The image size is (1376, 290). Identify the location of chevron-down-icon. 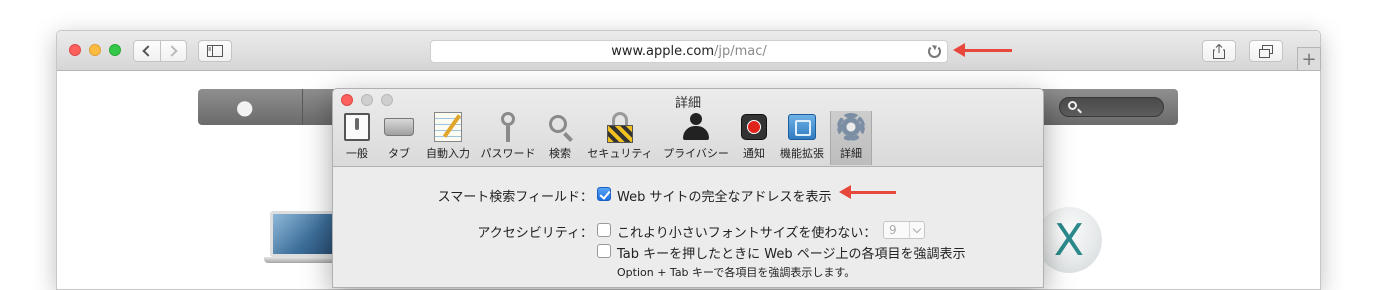
(916, 230).